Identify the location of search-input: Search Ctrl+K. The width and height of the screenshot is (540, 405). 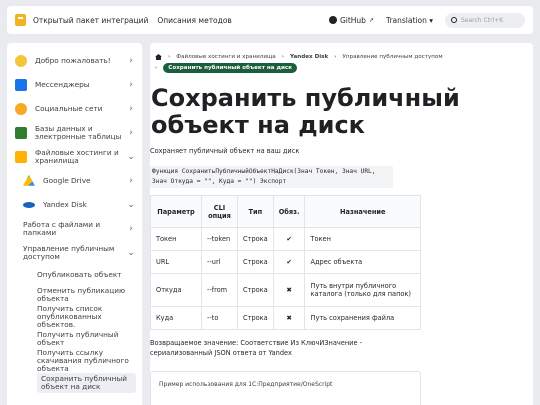
(485, 20).